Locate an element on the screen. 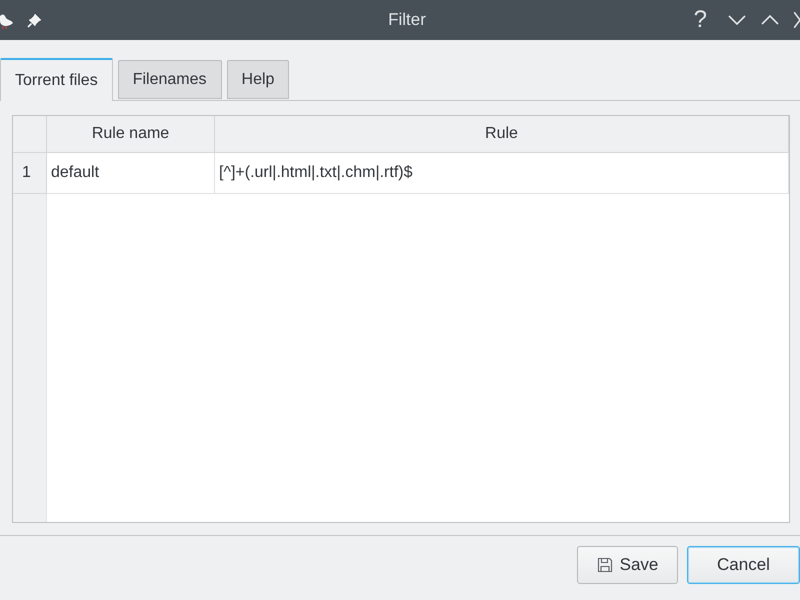 The height and width of the screenshot is (600, 800). pin-icon is located at coordinates (34, 20).